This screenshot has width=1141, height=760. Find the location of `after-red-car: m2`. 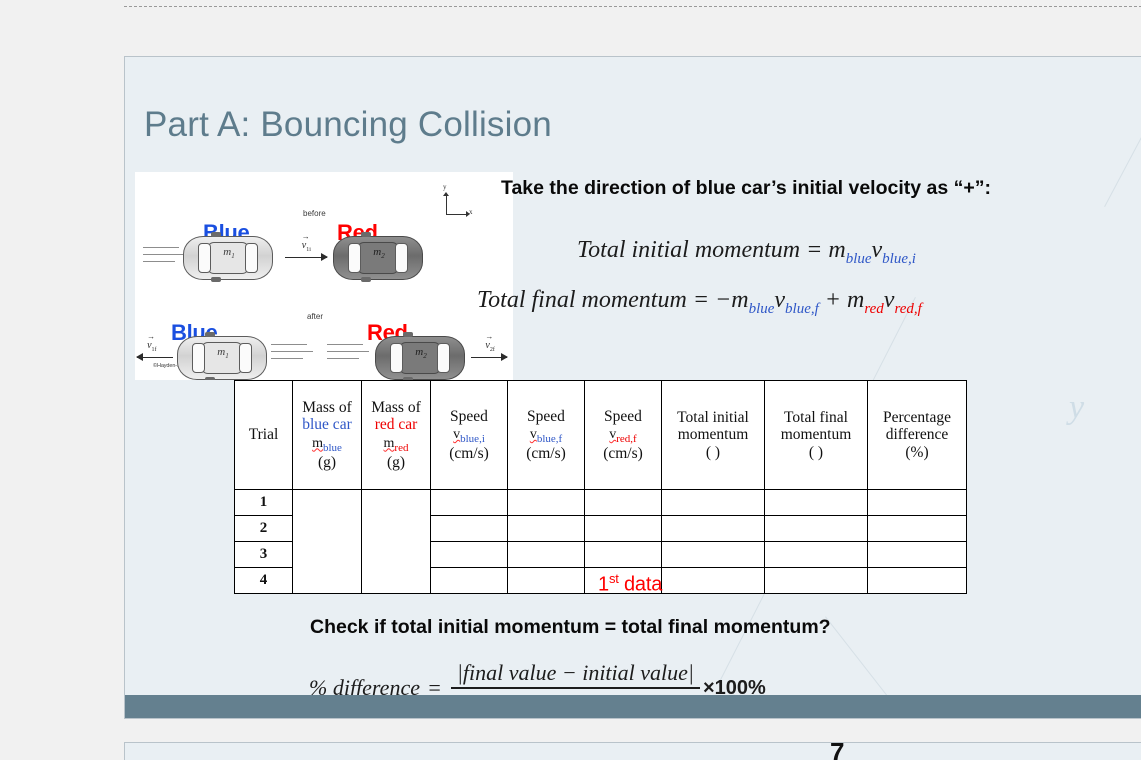

after-red-car: m2 is located at coordinates (420, 356).